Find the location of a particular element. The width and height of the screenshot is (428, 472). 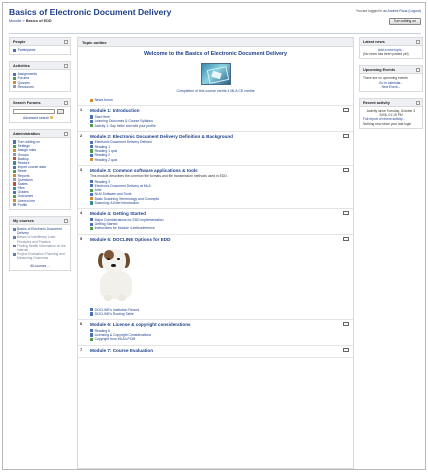

resource-link: Copyright from MLA/LPOM is located at coordinates (213, 339).